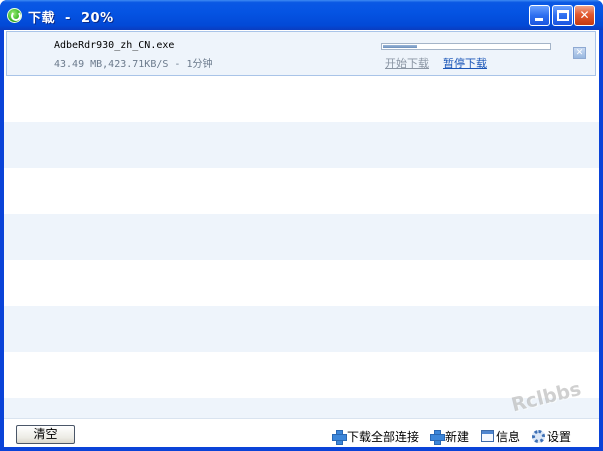 This screenshot has width=603, height=451. I want to click on app-icon, so click(14, 15).